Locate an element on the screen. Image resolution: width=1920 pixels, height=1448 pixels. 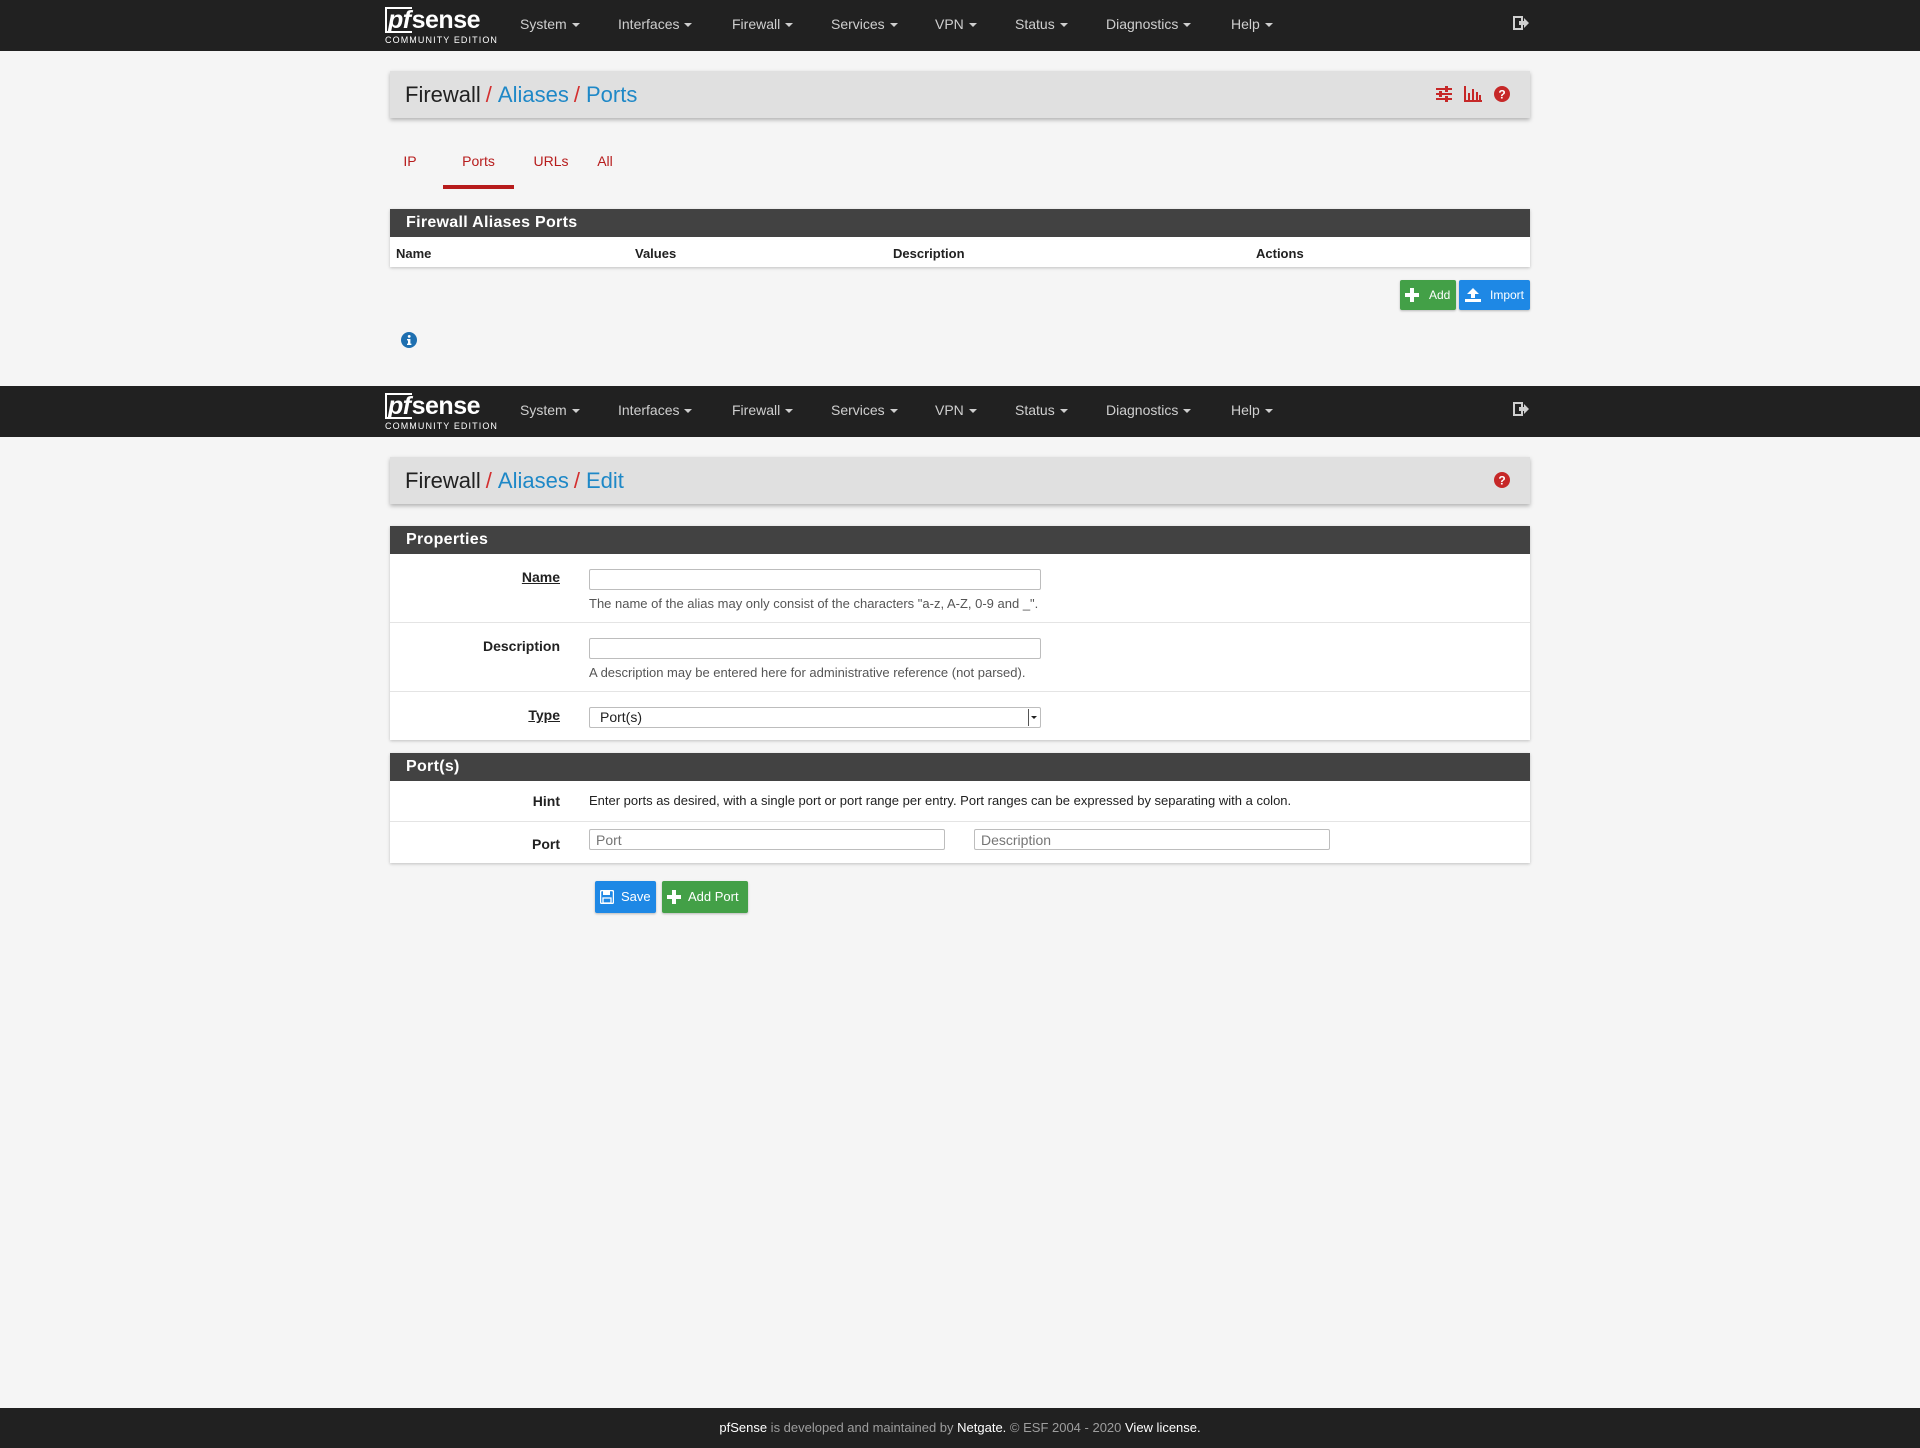
add-port-button: Add Port is located at coordinates (705, 897).